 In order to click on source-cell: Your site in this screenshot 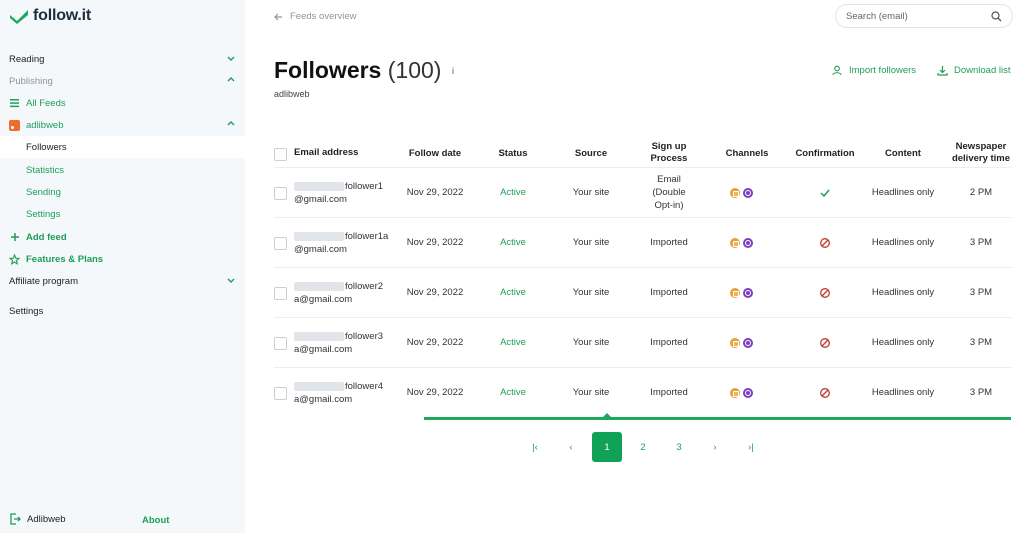, I will do `click(591, 192)`.